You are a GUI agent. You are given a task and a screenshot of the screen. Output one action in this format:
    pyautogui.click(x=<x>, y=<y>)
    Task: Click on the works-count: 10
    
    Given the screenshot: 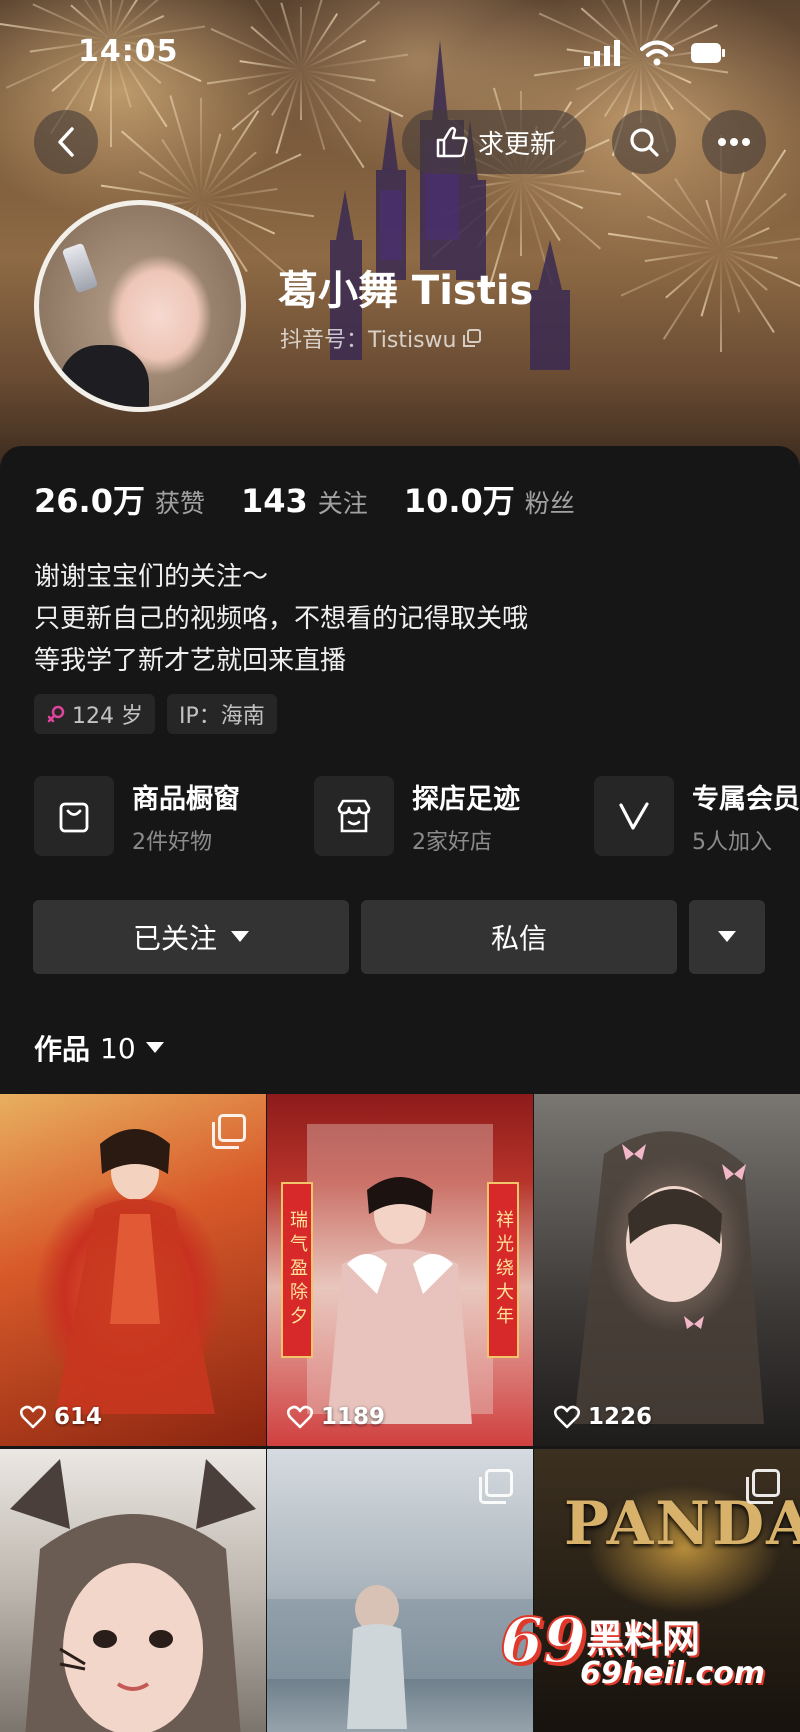 What is the action you would take?
    pyautogui.click(x=118, y=1048)
    